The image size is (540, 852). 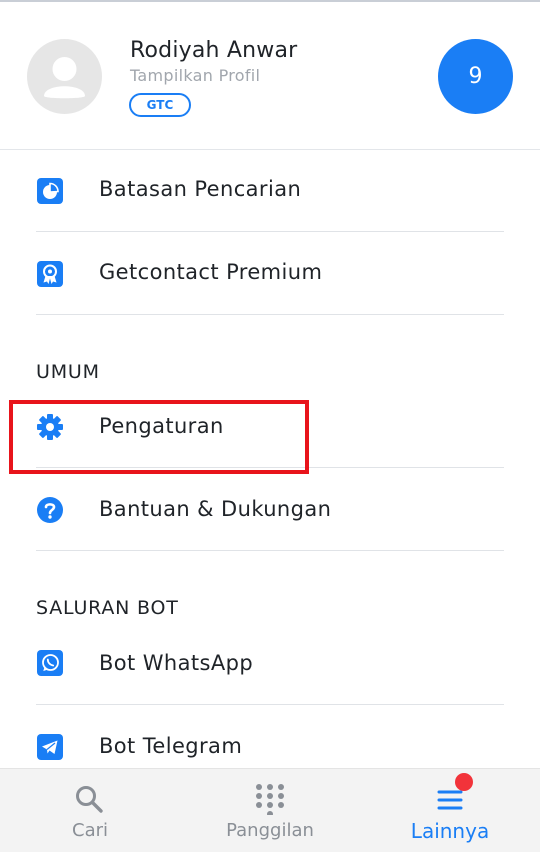 I want to click on profile-name: Rodiyah Anwar, so click(x=214, y=50).